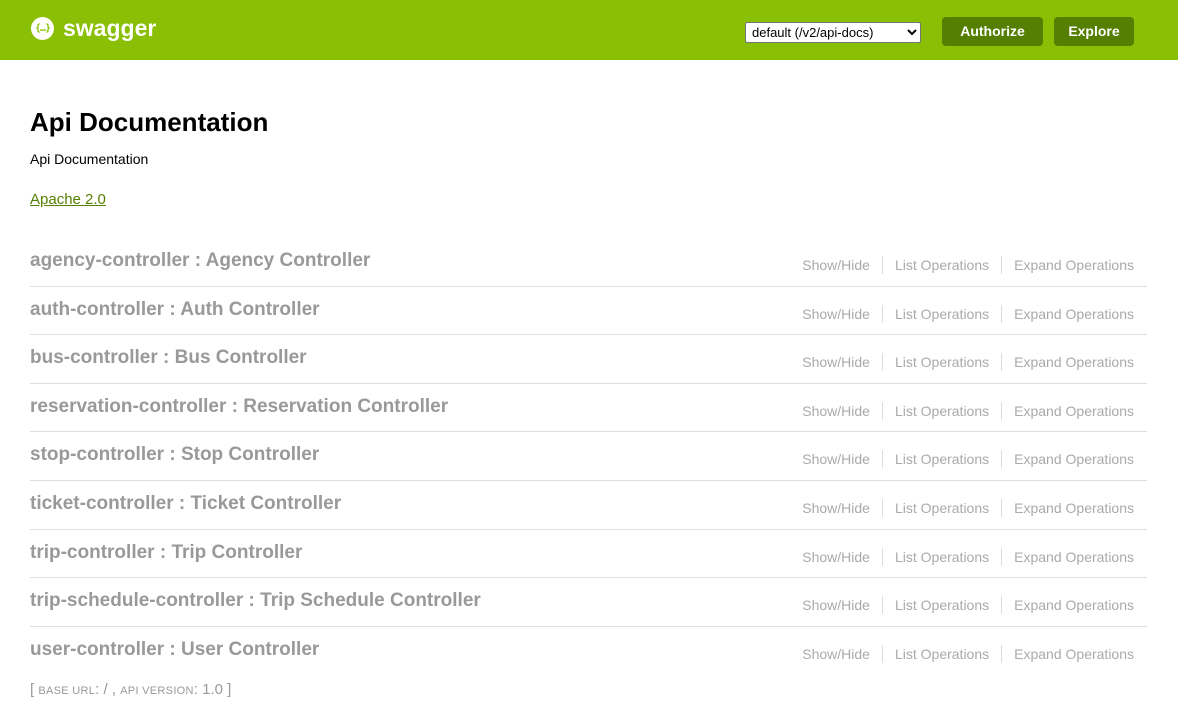  What do you see at coordinates (212, 689) in the screenshot?
I see `api-version-value: : 1.0 ]` at bounding box center [212, 689].